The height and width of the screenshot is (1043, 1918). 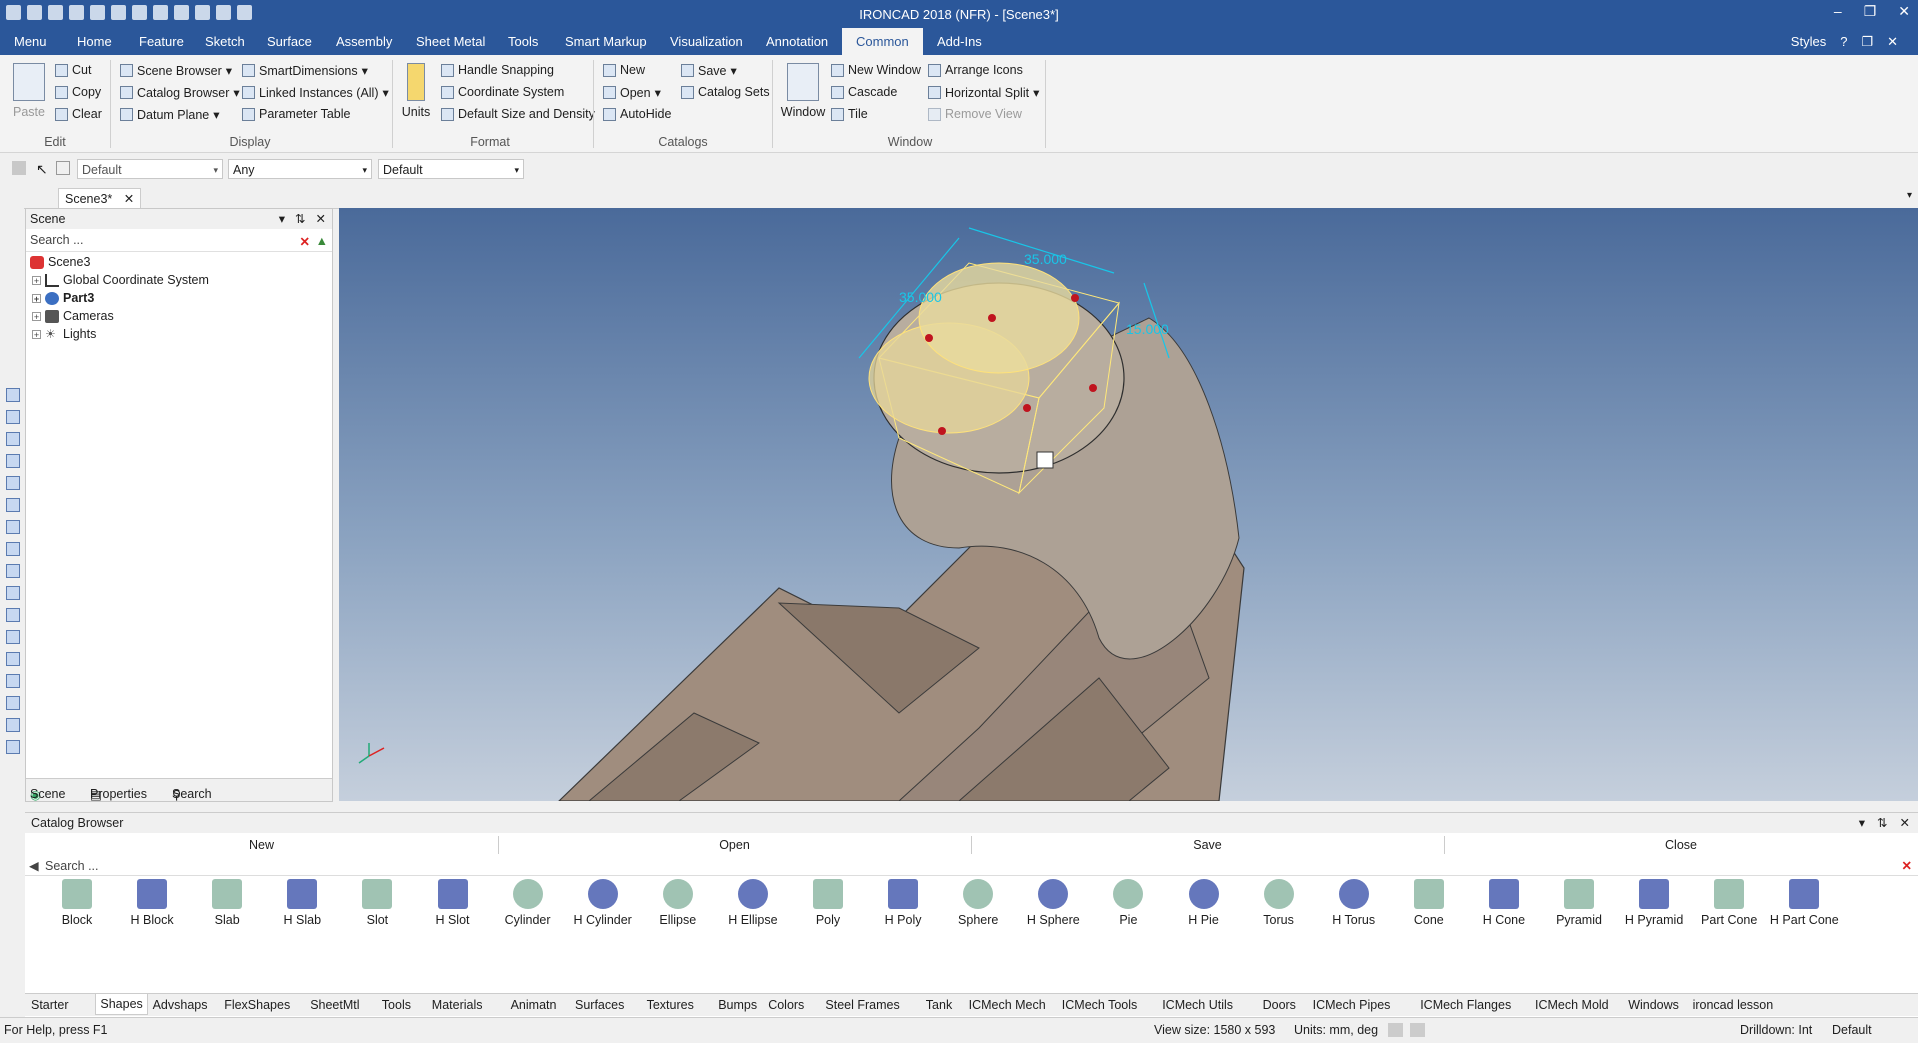 What do you see at coordinates (497, 70) in the screenshot?
I see `handle-snapping-button: Handle Snapping` at bounding box center [497, 70].